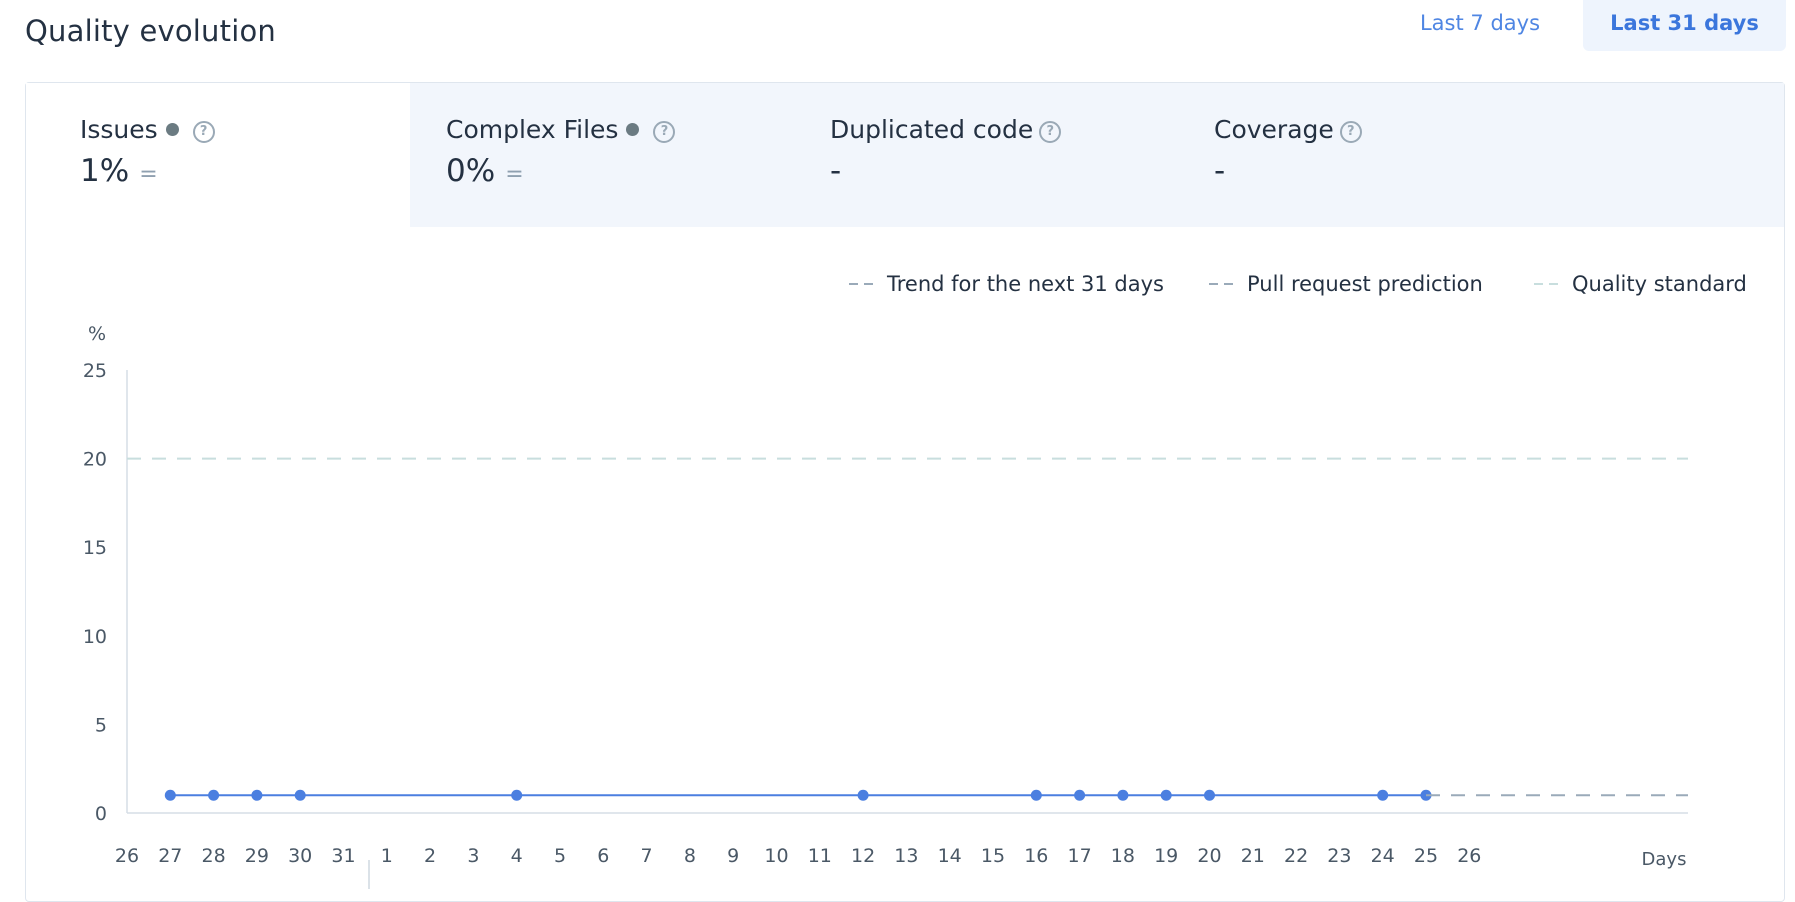 This screenshot has width=1795, height=902. Describe the element at coordinates (517, 856) in the screenshot. I see `x-tick-label: 4` at that location.